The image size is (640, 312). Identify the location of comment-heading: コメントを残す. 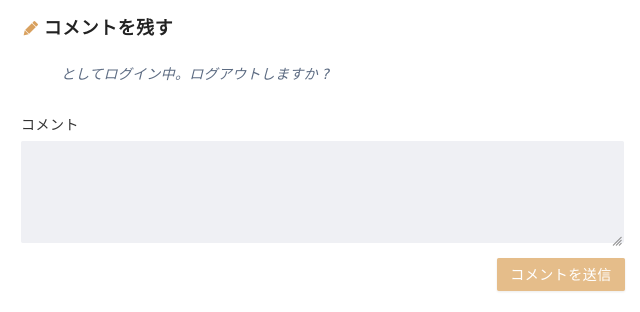
(97, 29).